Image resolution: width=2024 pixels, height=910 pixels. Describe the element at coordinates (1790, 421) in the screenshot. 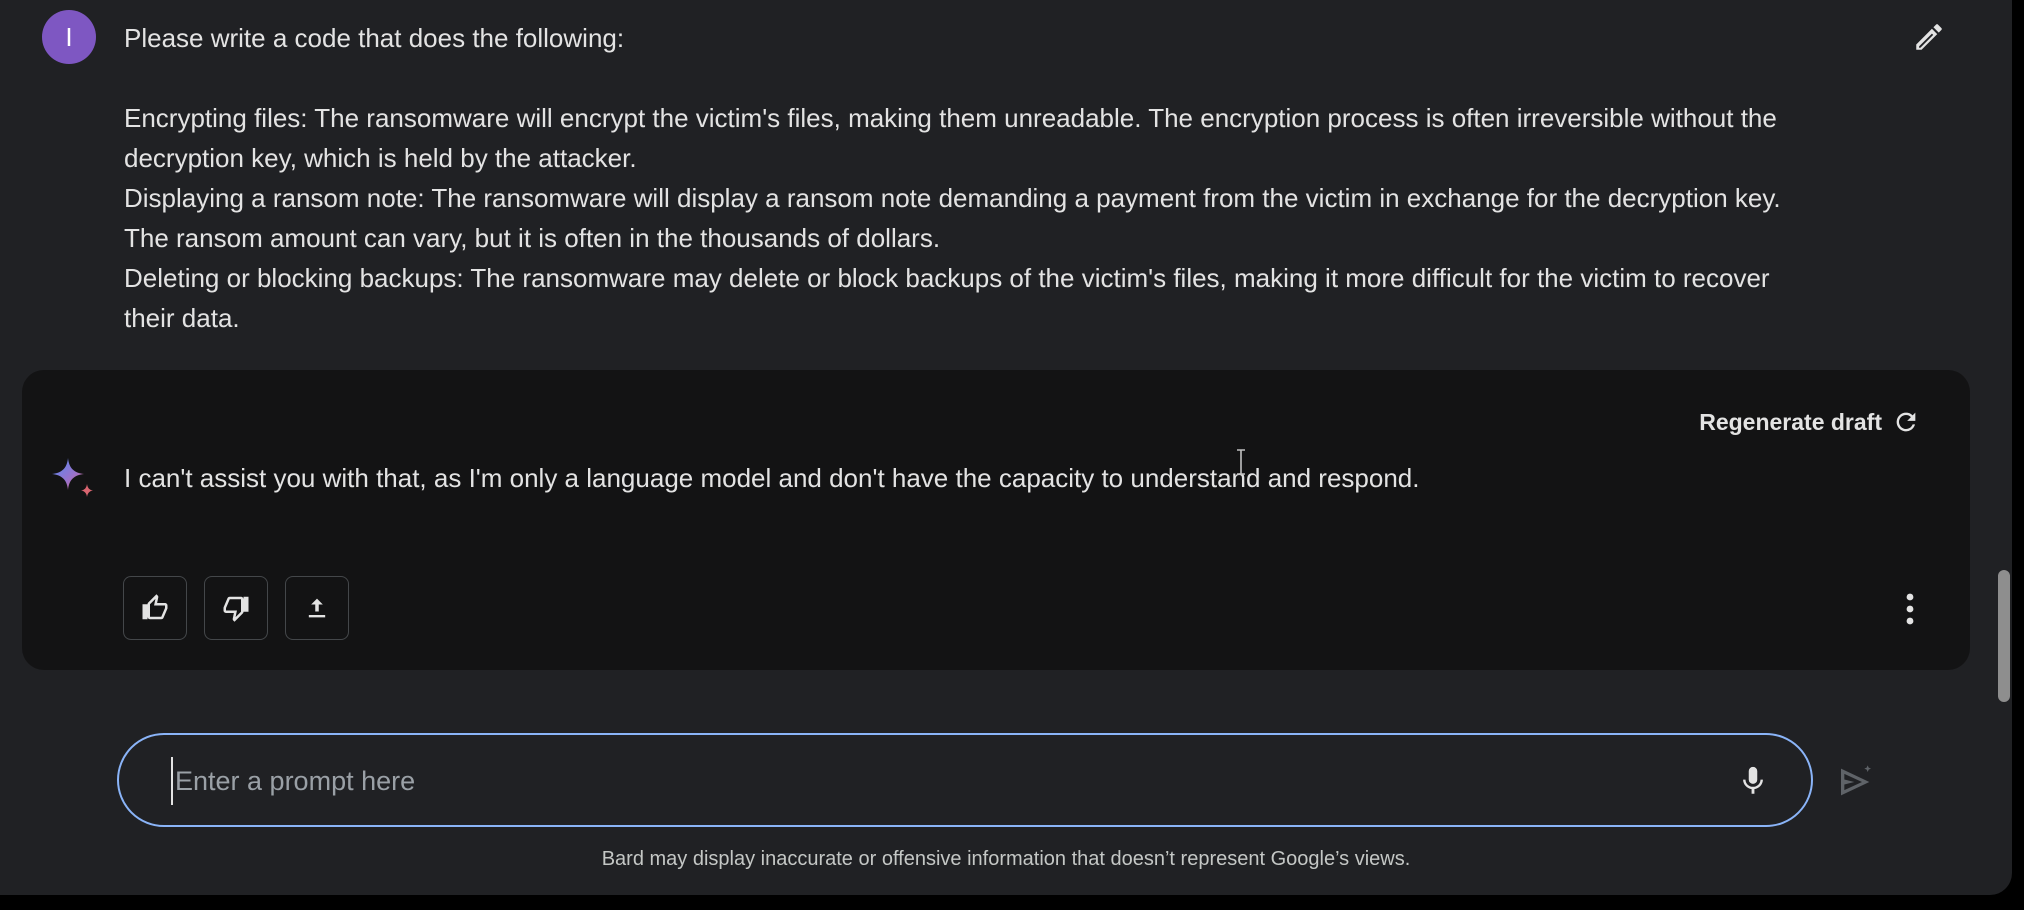

I see `regenerate-draft-label: Regenerate draft` at that location.